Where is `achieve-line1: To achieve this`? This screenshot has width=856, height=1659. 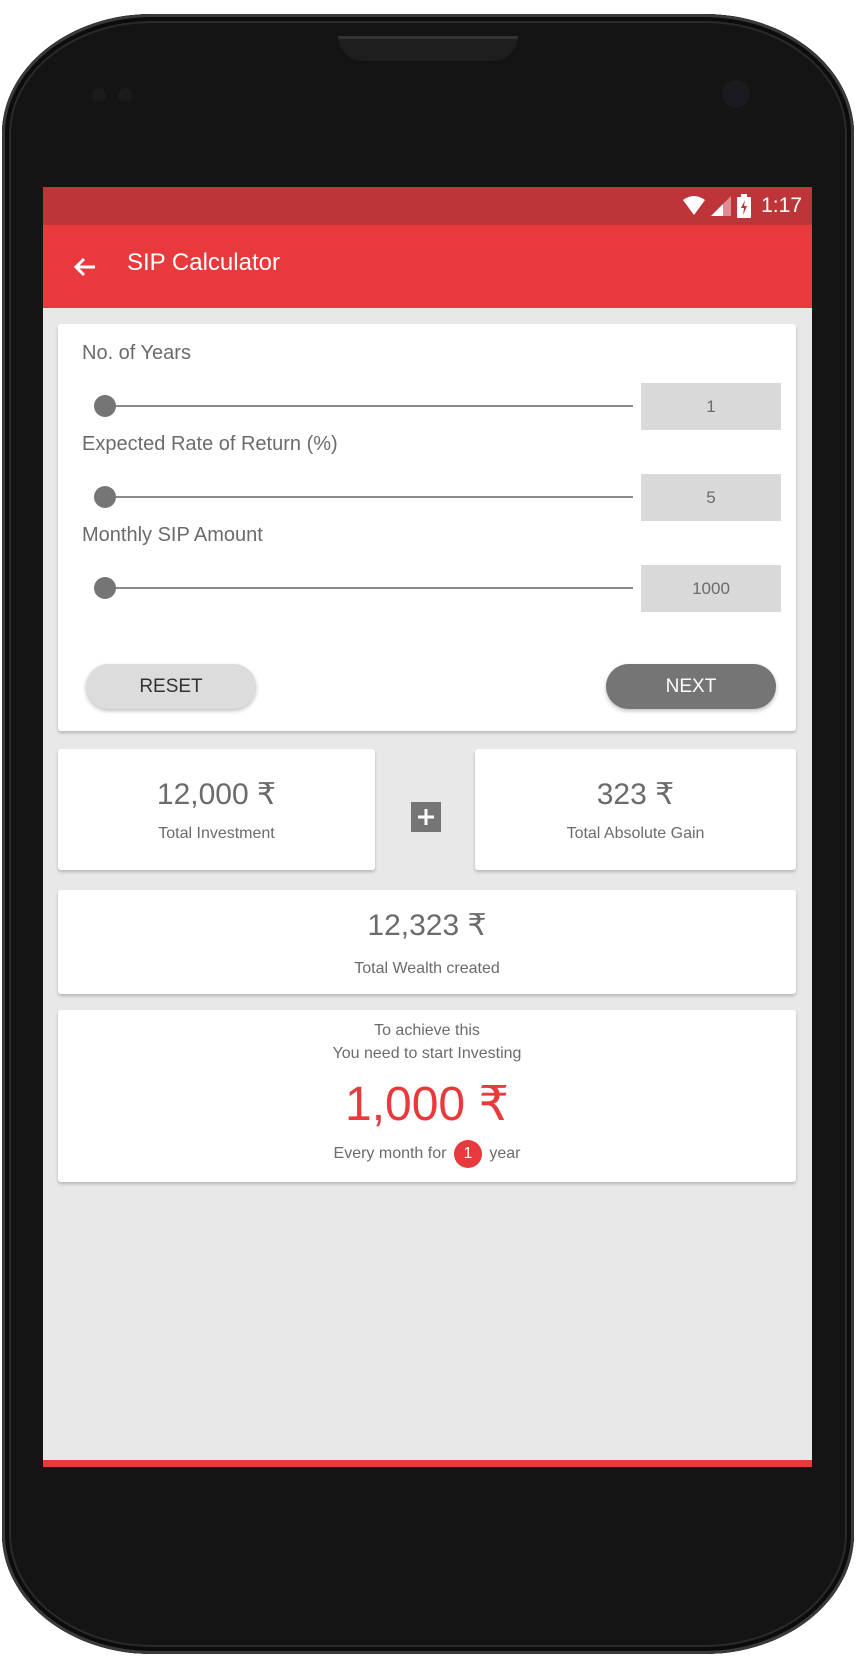 achieve-line1: To achieve this is located at coordinates (427, 1030).